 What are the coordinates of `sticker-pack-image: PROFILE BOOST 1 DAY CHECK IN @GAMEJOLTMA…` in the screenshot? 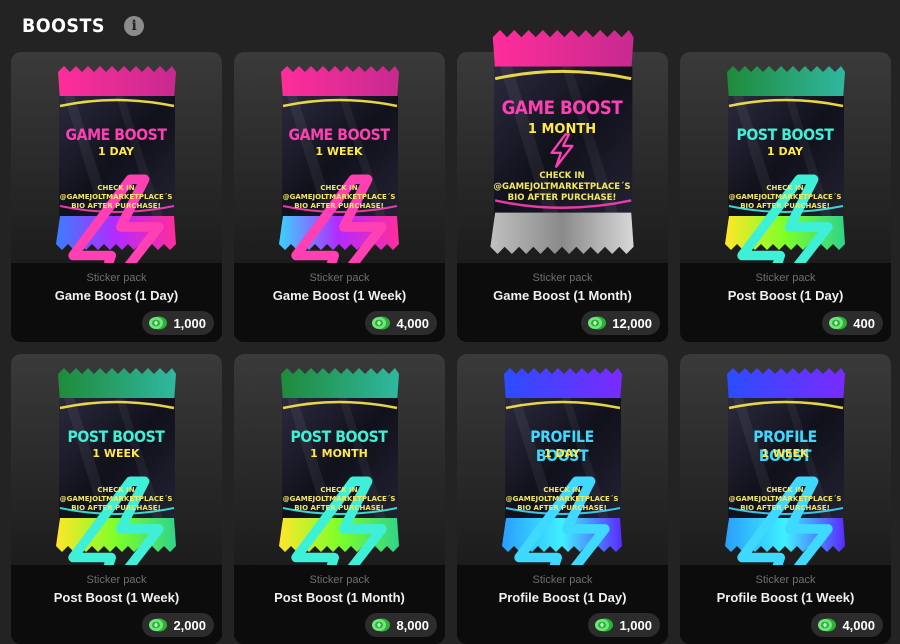 It's located at (562, 466).